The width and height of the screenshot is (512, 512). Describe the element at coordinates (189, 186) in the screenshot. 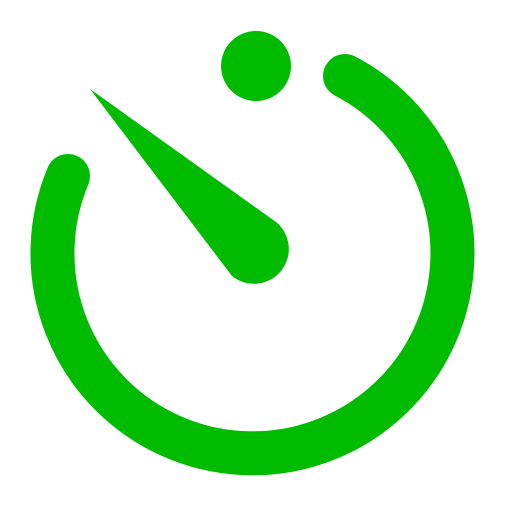

I see `timer-needle` at that location.